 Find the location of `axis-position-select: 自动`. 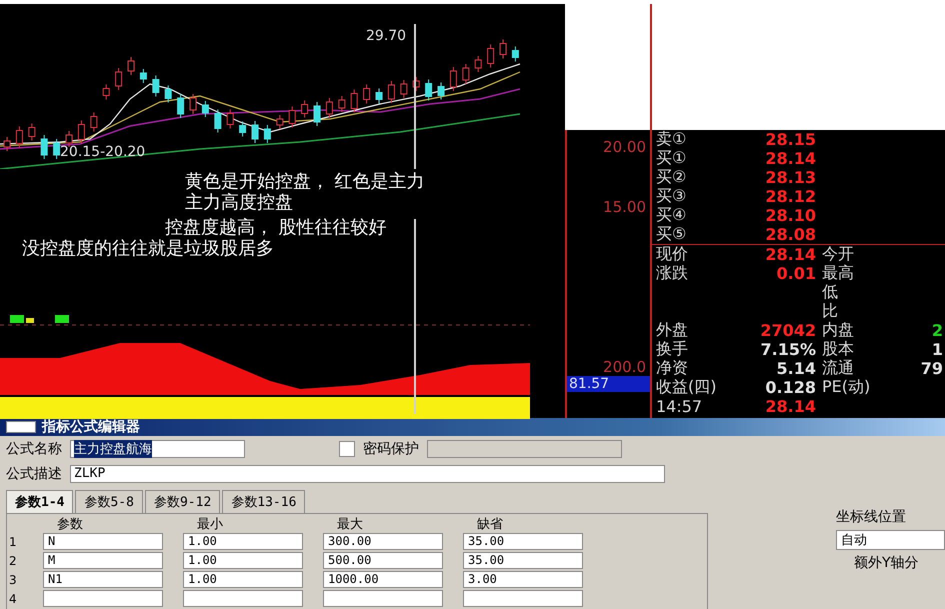

axis-position-select: 自动 is located at coordinates (890, 540).